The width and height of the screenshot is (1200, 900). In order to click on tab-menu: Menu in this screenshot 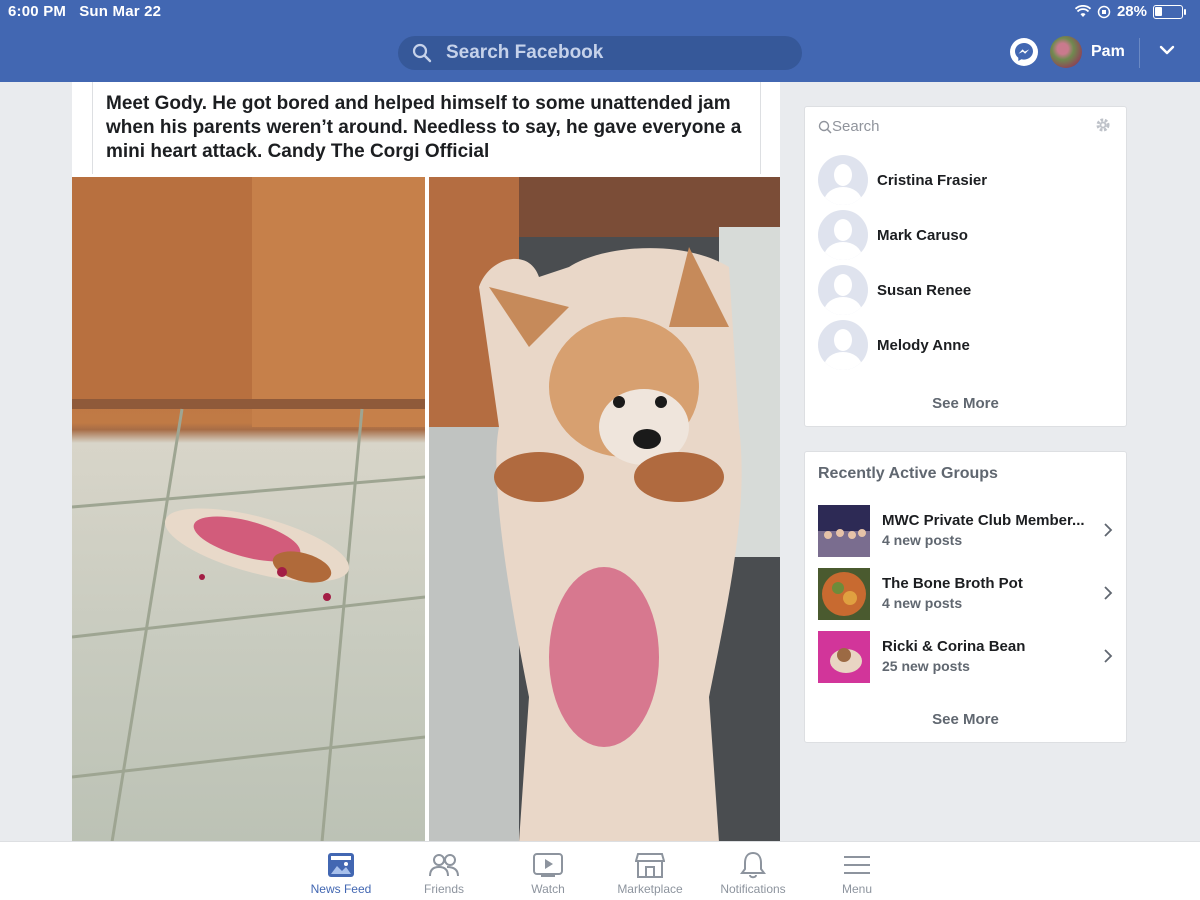, I will do `click(857, 873)`.